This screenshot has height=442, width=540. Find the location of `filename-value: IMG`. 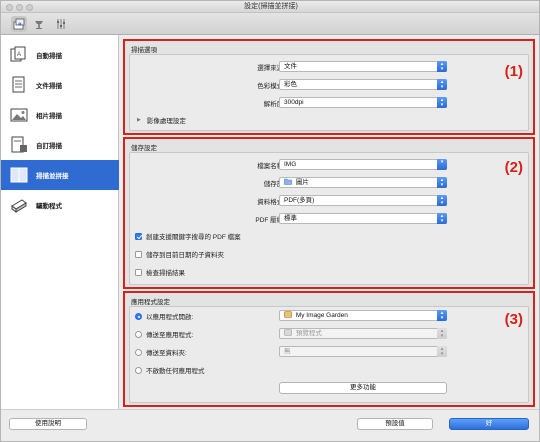

filename-value: IMG is located at coordinates (290, 164).